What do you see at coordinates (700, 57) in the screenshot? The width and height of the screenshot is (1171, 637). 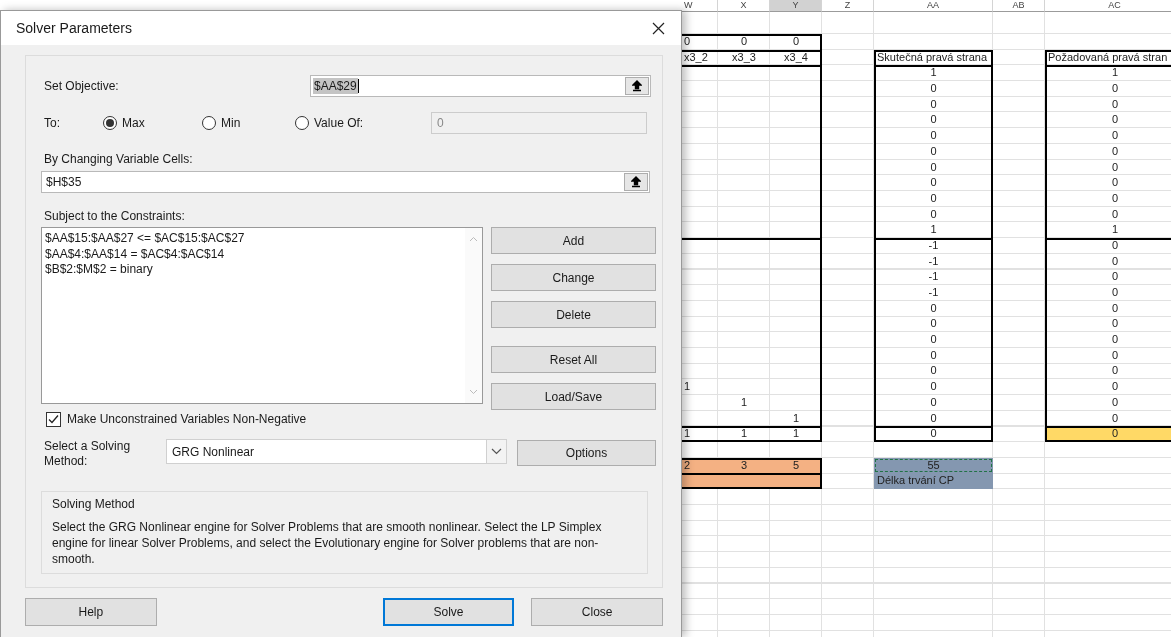 I see `table-cell: x3_2` at bounding box center [700, 57].